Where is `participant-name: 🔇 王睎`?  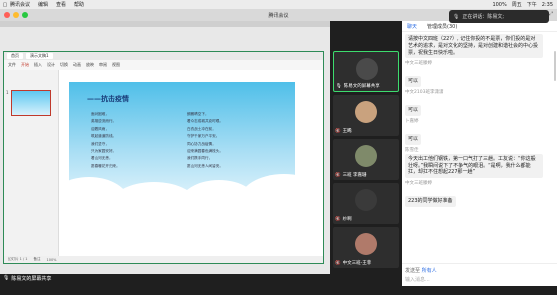 participant-name: 🔇 王睎 is located at coordinates (343, 131).